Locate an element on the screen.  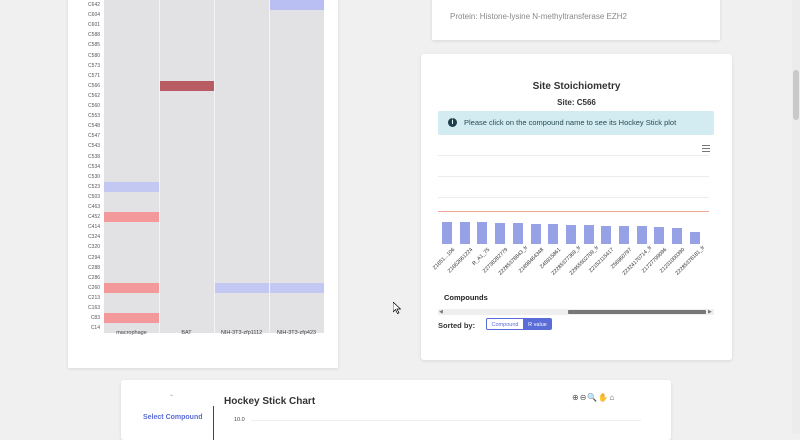
y-tick-label: 10.0 is located at coordinates (239, 420).